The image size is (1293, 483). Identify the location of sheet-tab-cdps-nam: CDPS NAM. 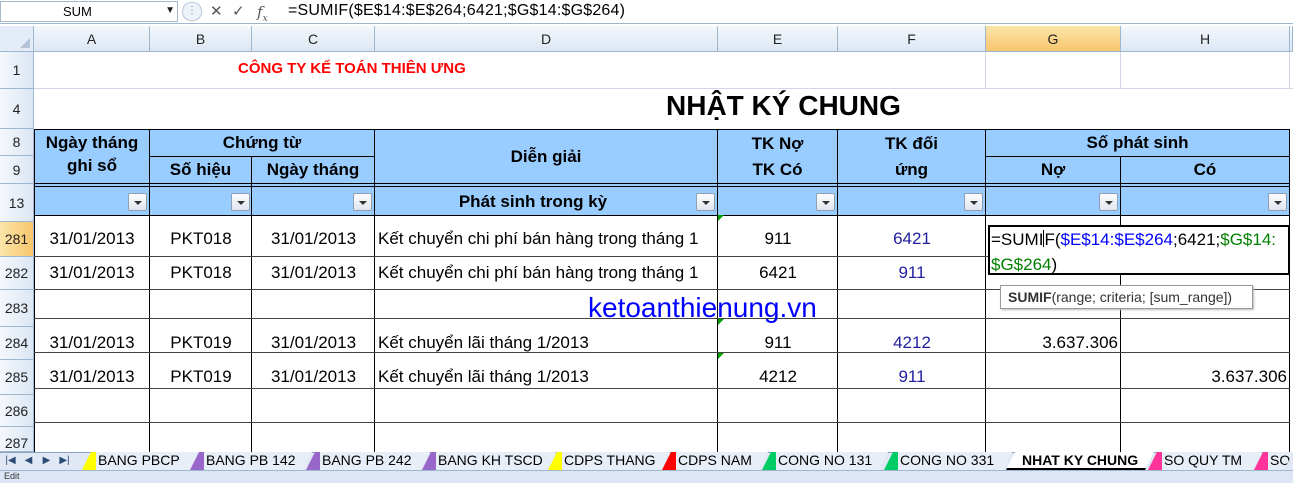
(715, 461).